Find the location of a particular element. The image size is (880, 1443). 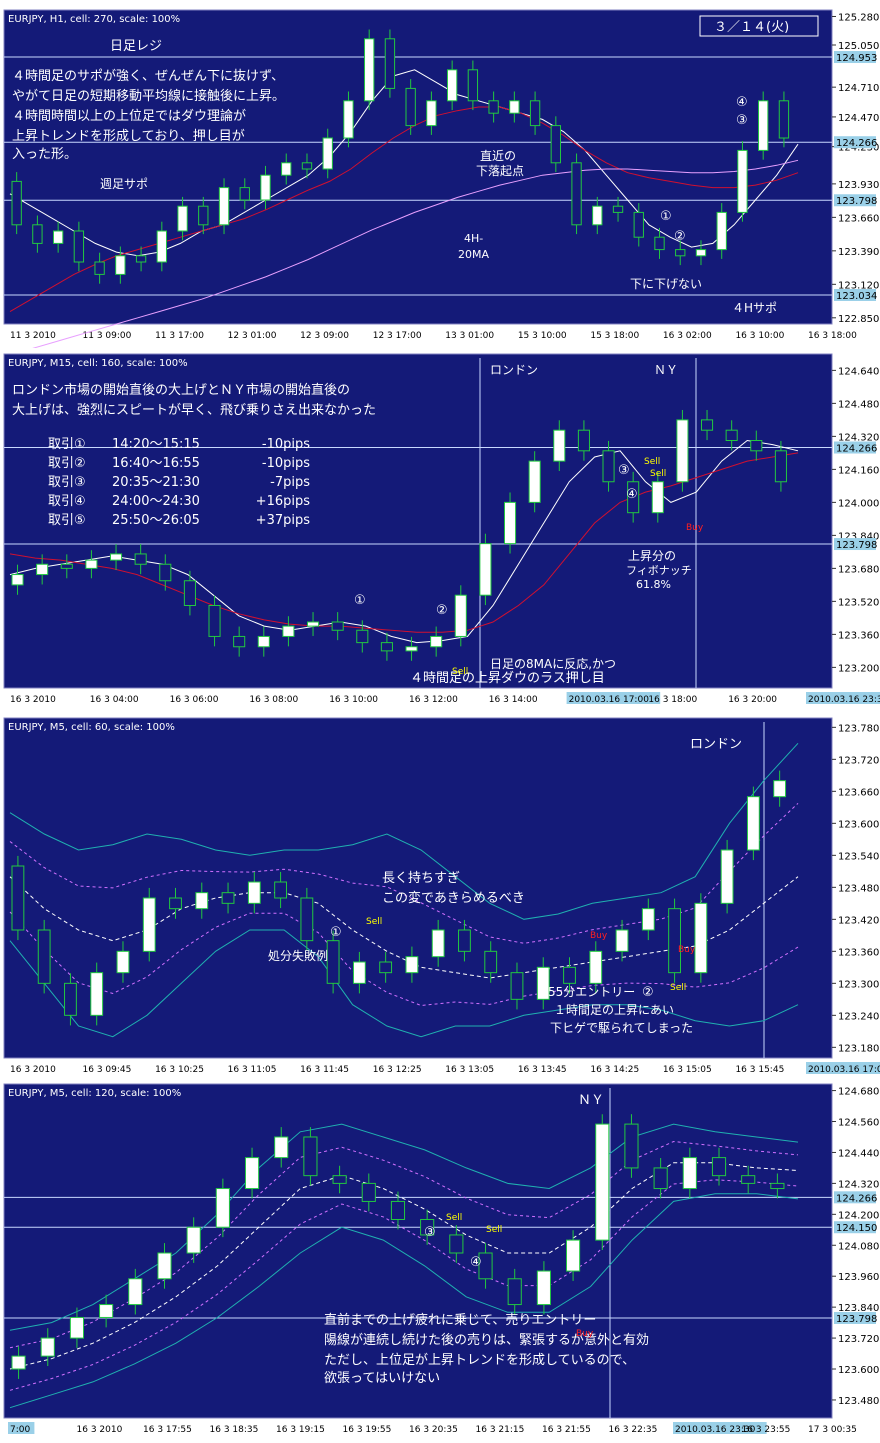

x-tick-label: 16 3 12:00 is located at coordinates (433, 700).